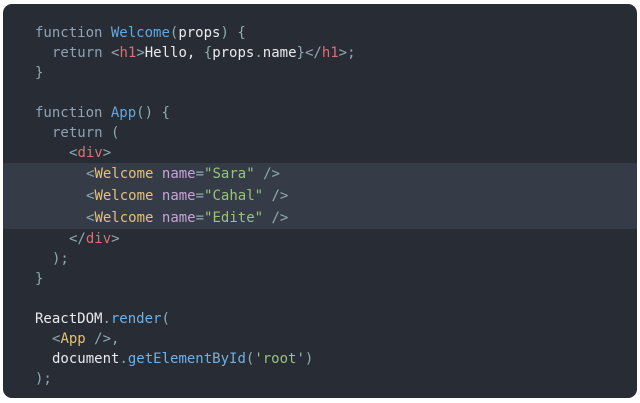 This screenshot has height=403, width=640. What do you see at coordinates (320, 133) in the screenshot?
I see `code-line-6: return (` at bounding box center [320, 133].